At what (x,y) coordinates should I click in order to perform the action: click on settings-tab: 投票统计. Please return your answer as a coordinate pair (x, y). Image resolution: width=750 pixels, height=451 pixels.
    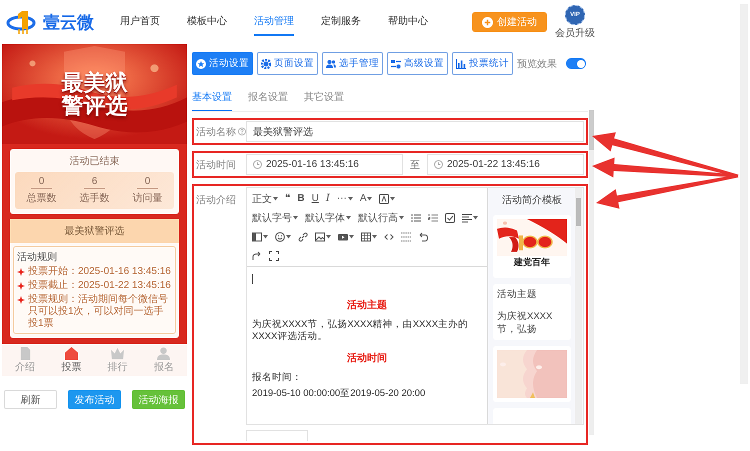
    Looking at the image, I should click on (482, 63).